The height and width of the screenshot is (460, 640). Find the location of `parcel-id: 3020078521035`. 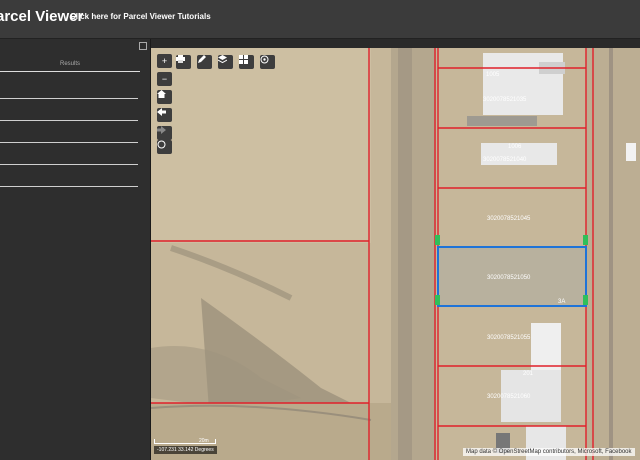

parcel-id: 3020078521035 is located at coordinates (505, 100).